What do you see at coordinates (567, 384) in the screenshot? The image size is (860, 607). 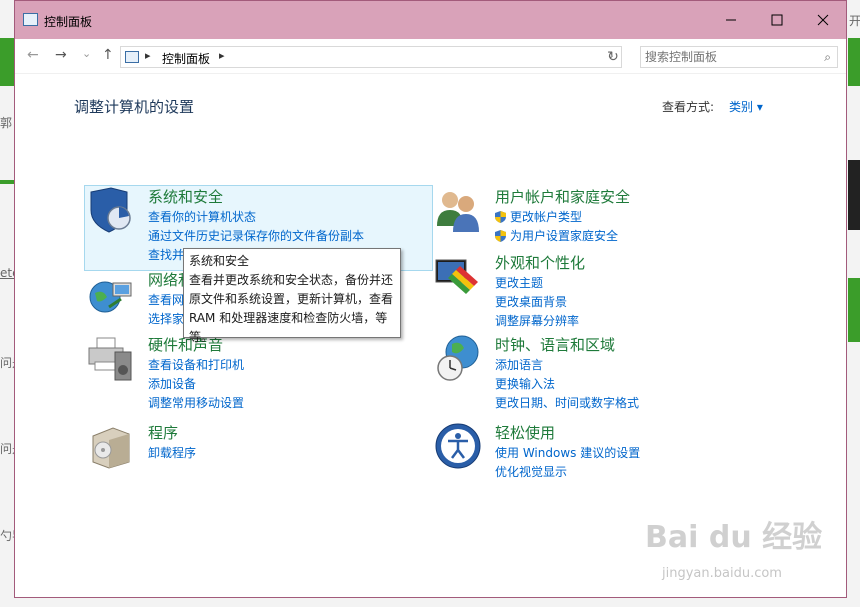 I see `link-change-input-method: 更换输入法` at bounding box center [567, 384].